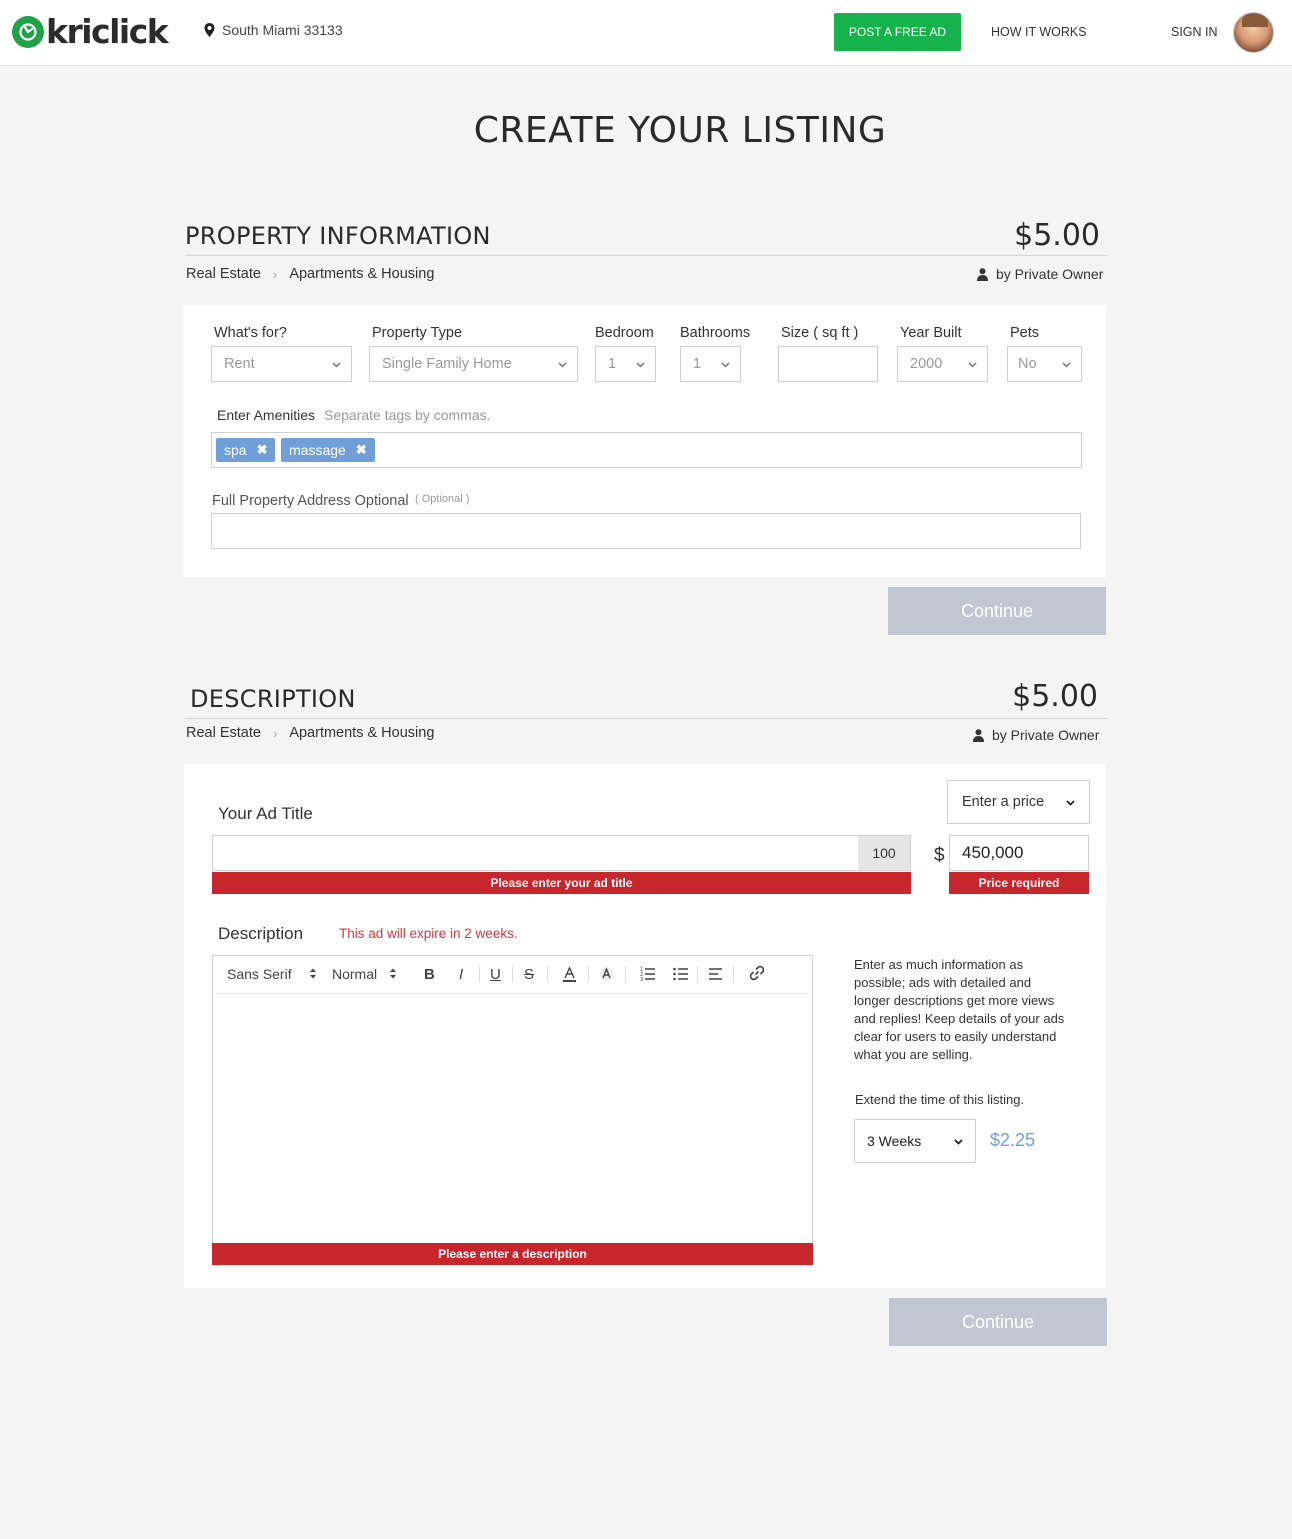 The width and height of the screenshot is (1292, 1539). Describe the element at coordinates (1025, 333) in the screenshot. I see `pets-label: Pets` at that location.